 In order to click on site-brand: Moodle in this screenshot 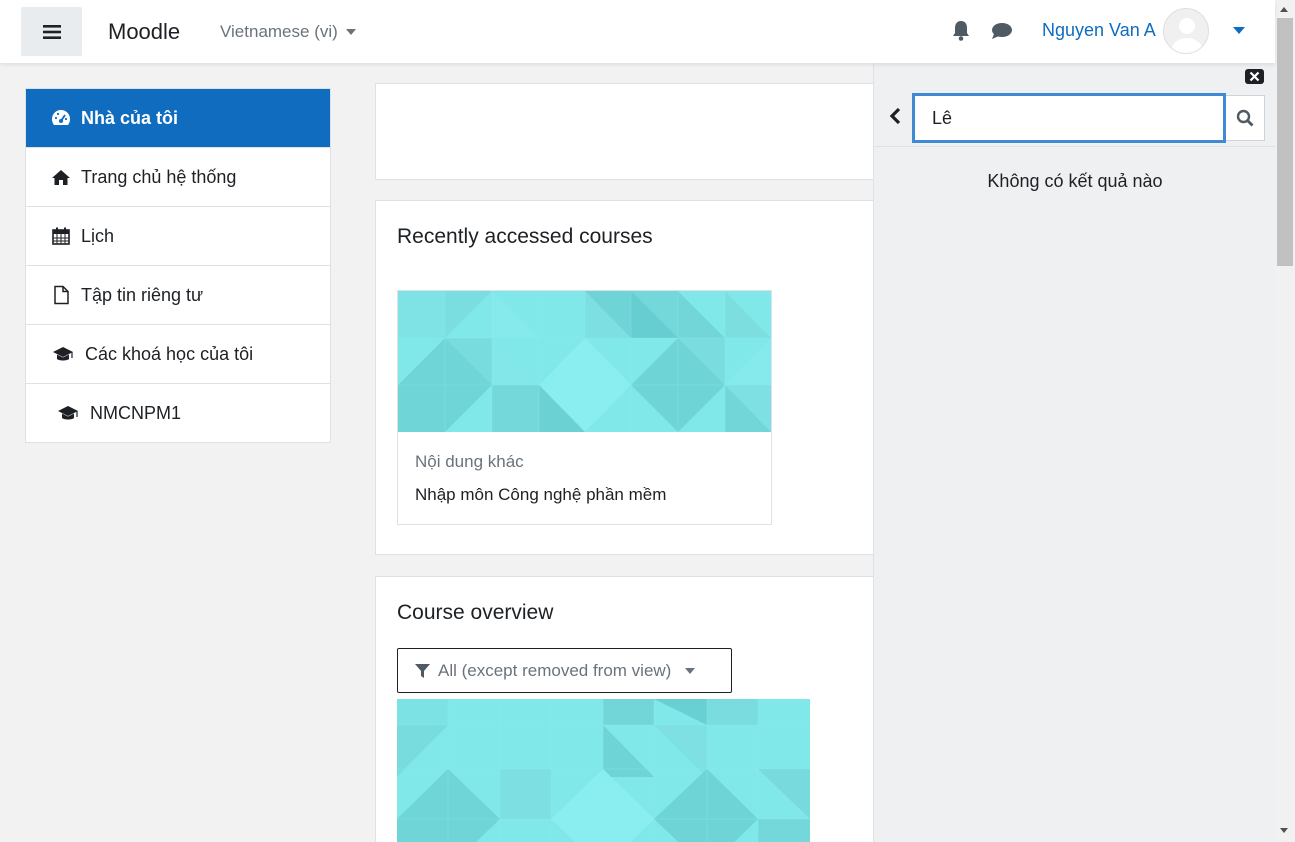, I will do `click(144, 32)`.